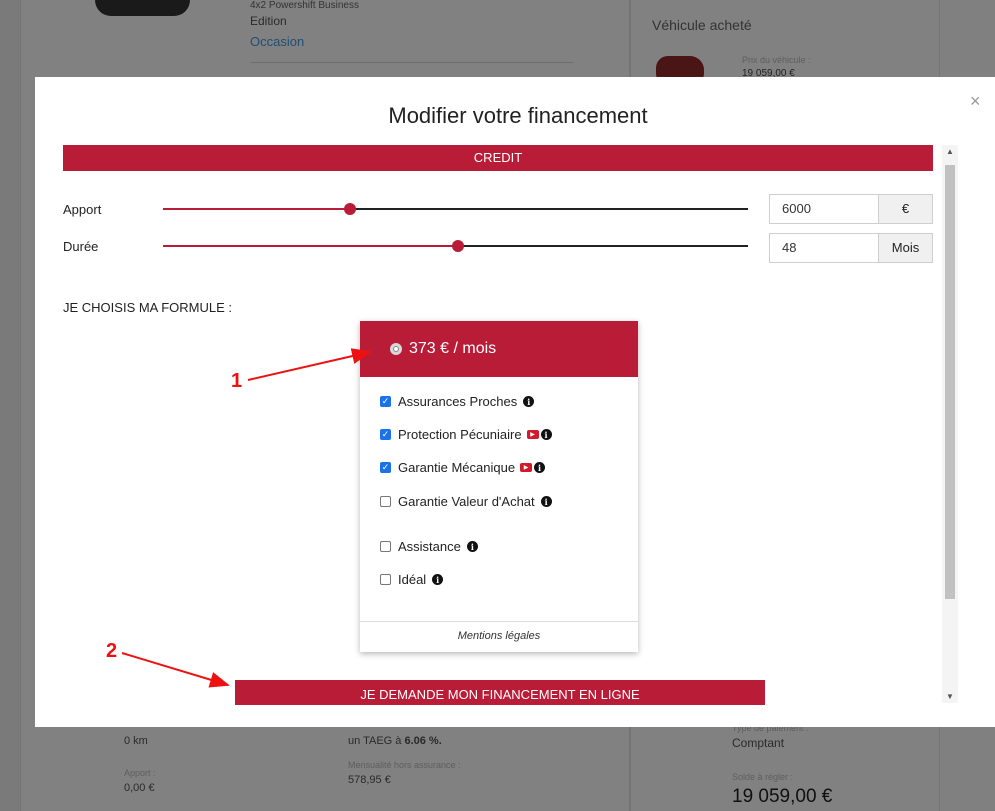  Describe the element at coordinates (148, 307) in the screenshot. I see `formule-heading: JE CHOISIS MA FORMULE :` at that location.